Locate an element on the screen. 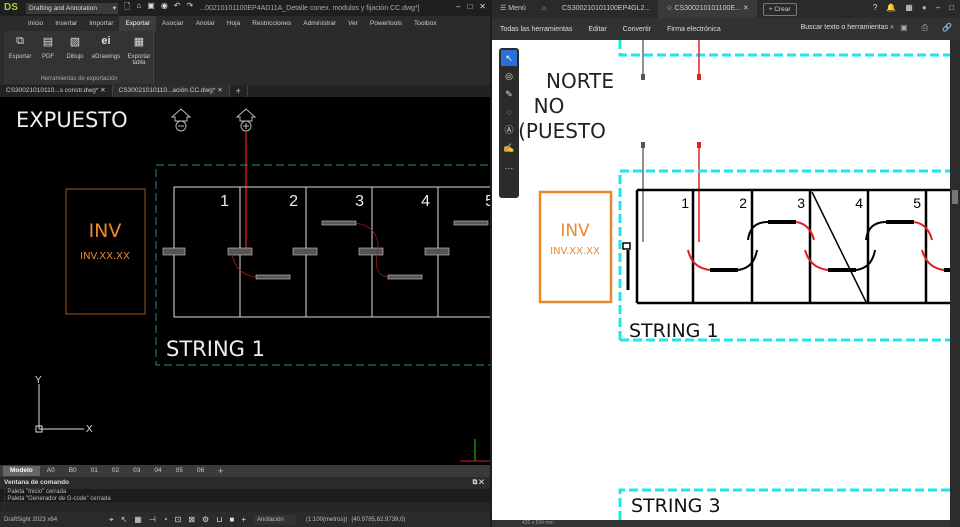  select-tool-icon: ↖ is located at coordinates (509, 58).